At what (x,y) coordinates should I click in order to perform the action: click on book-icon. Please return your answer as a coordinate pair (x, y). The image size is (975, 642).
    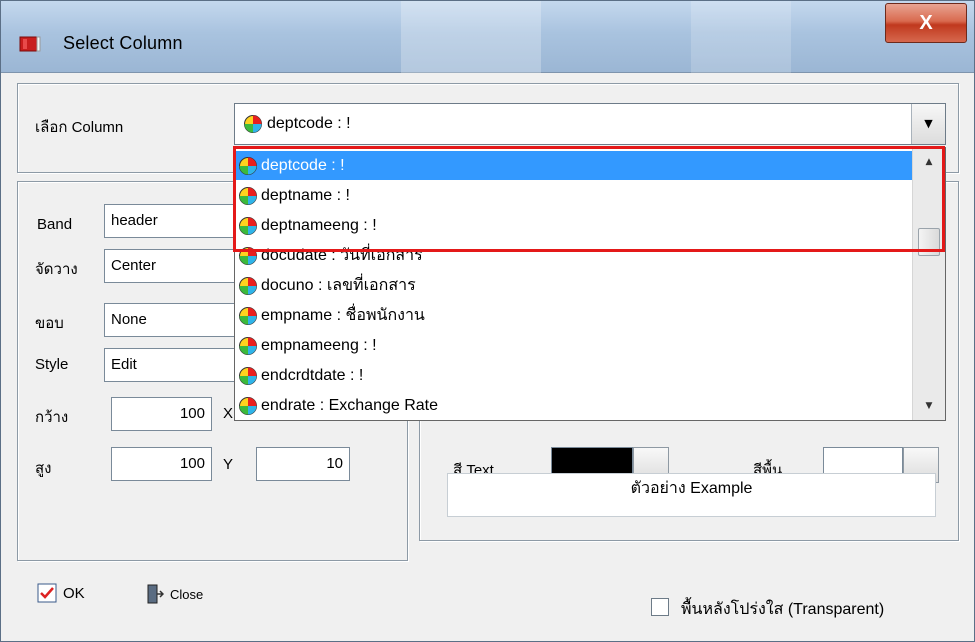
    Looking at the image, I should click on (30, 44).